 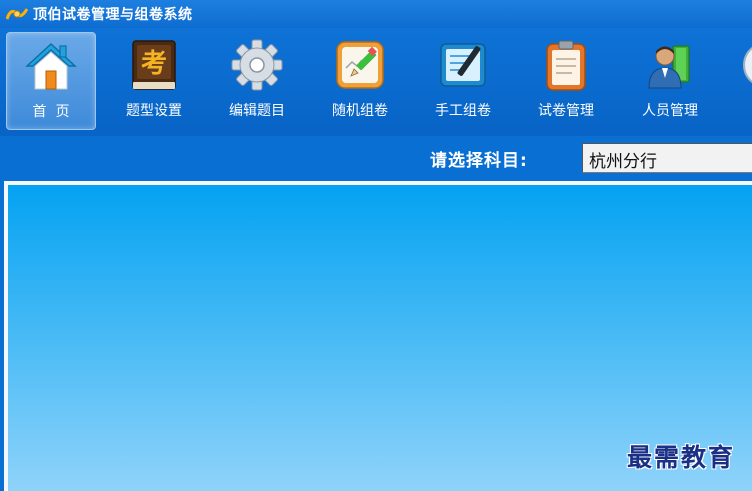 What do you see at coordinates (463, 65) in the screenshot?
I see `notebook-pen-icon` at bounding box center [463, 65].